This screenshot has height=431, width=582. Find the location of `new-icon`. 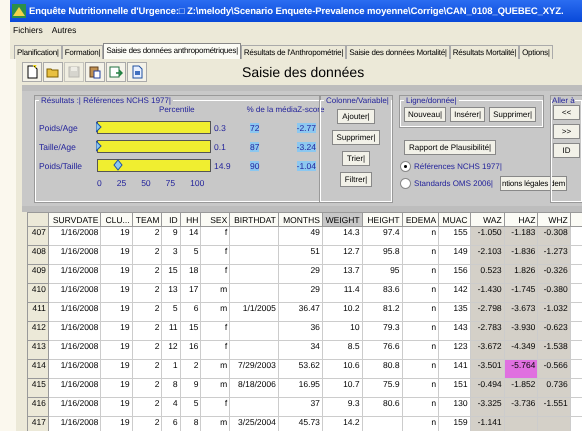

new-icon is located at coordinates (32, 72).